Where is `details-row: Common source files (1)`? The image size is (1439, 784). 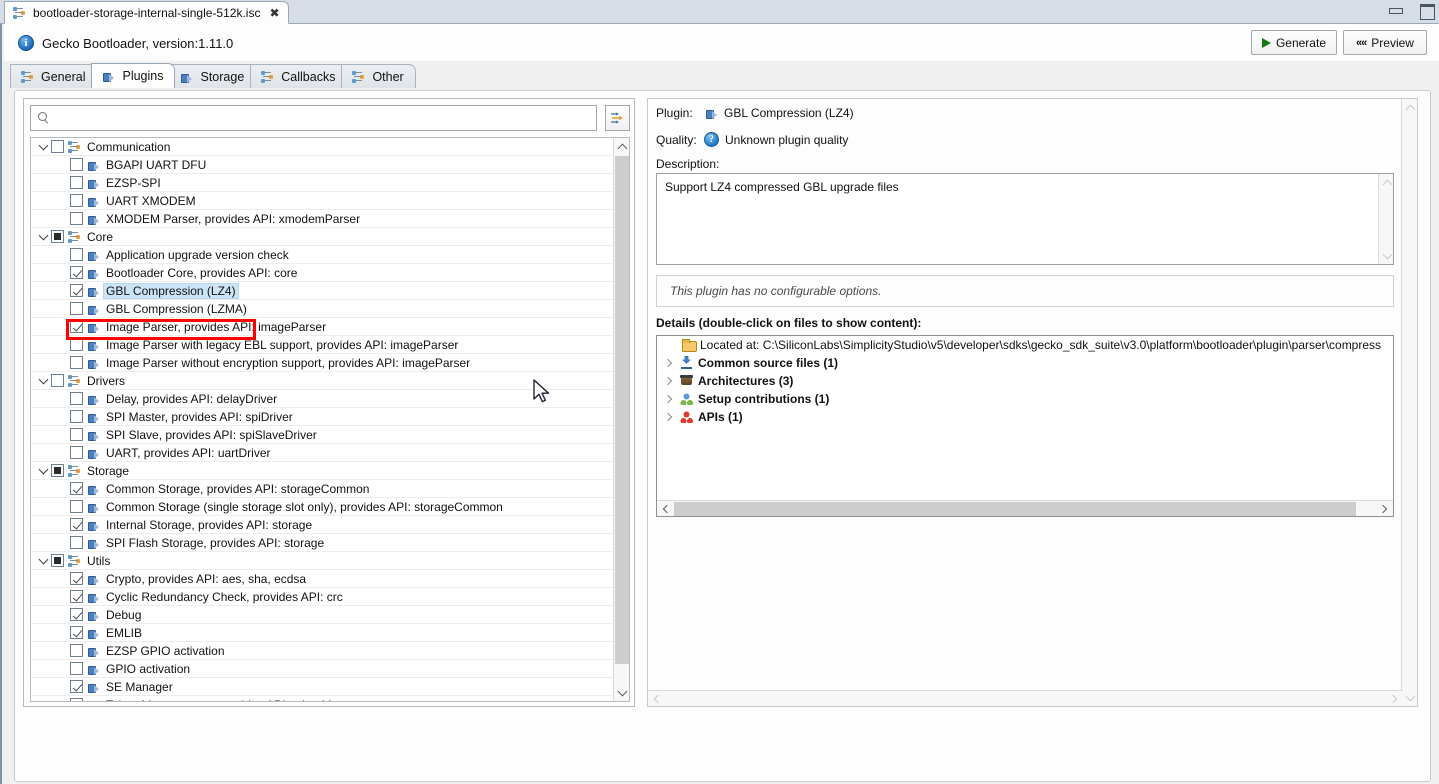 details-row: Common source files (1) is located at coordinates (1025, 363).